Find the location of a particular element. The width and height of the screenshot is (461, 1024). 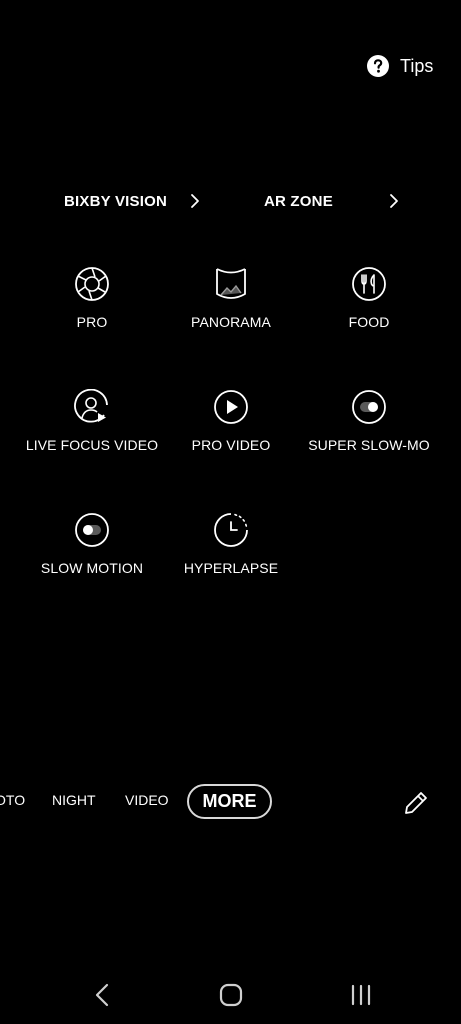

panorama-icon is located at coordinates (231, 283).